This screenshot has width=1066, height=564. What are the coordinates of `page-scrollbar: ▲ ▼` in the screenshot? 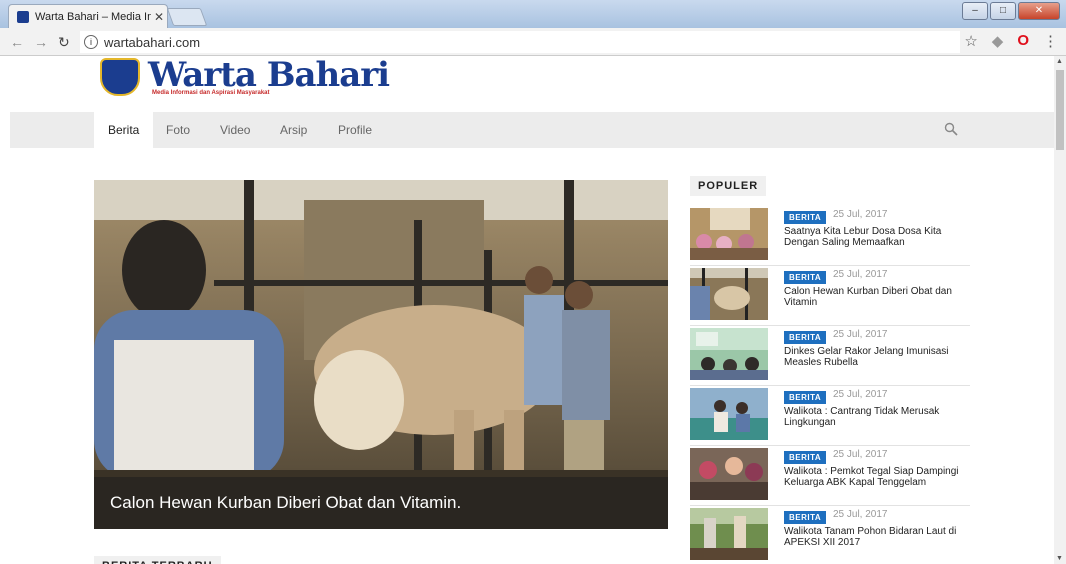 It's located at (1060, 310).